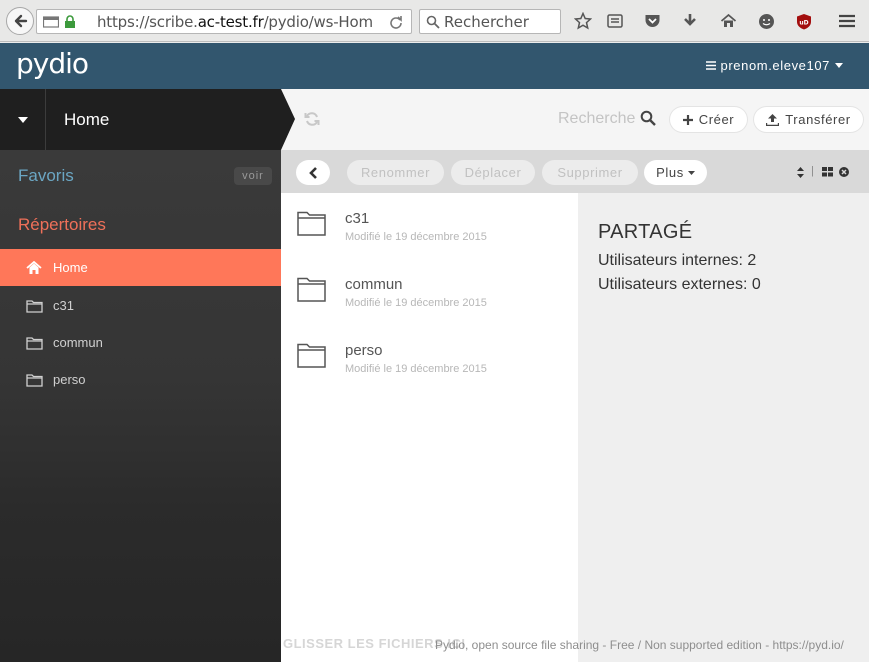 The height and width of the screenshot is (662, 869). Describe the element at coordinates (596, 119) in the screenshot. I see `search-field: Recherche` at that location.